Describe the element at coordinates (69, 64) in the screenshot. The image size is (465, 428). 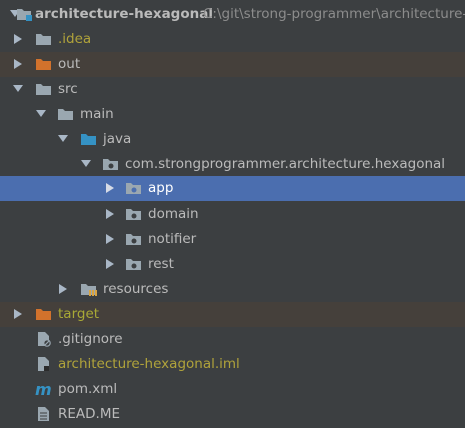
I see `tree-label: out` at that location.